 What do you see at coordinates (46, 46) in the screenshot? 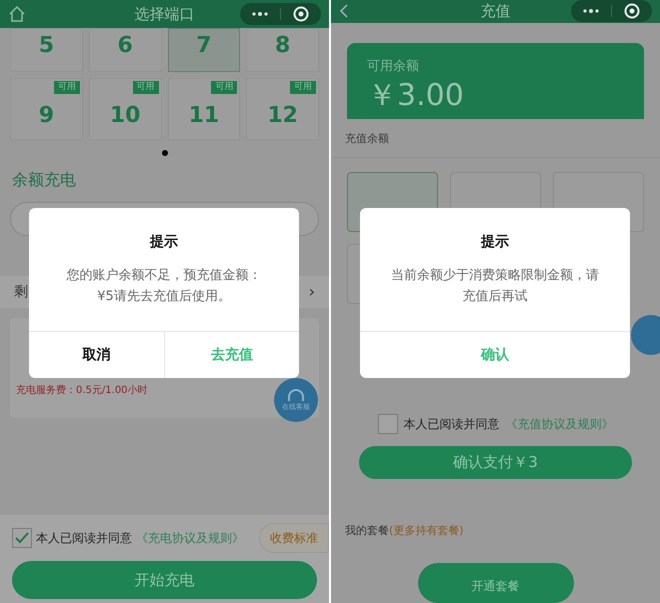
I see `port-number: 5` at bounding box center [46, 46].